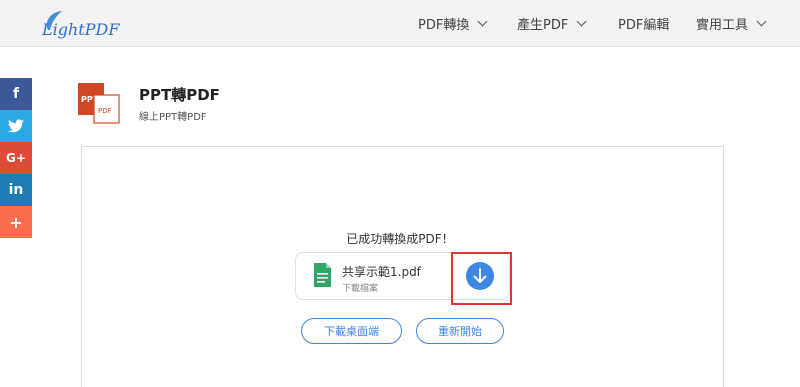  I want to click on page-title: PPT轉PDF, so click(179, 95).